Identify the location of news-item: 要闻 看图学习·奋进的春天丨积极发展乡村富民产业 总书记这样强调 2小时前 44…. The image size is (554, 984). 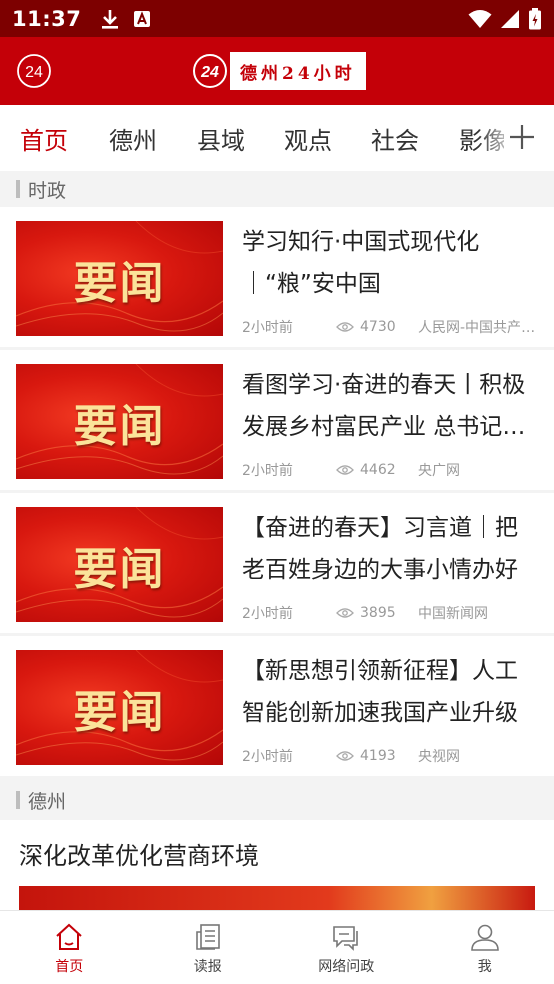
(277, 420).